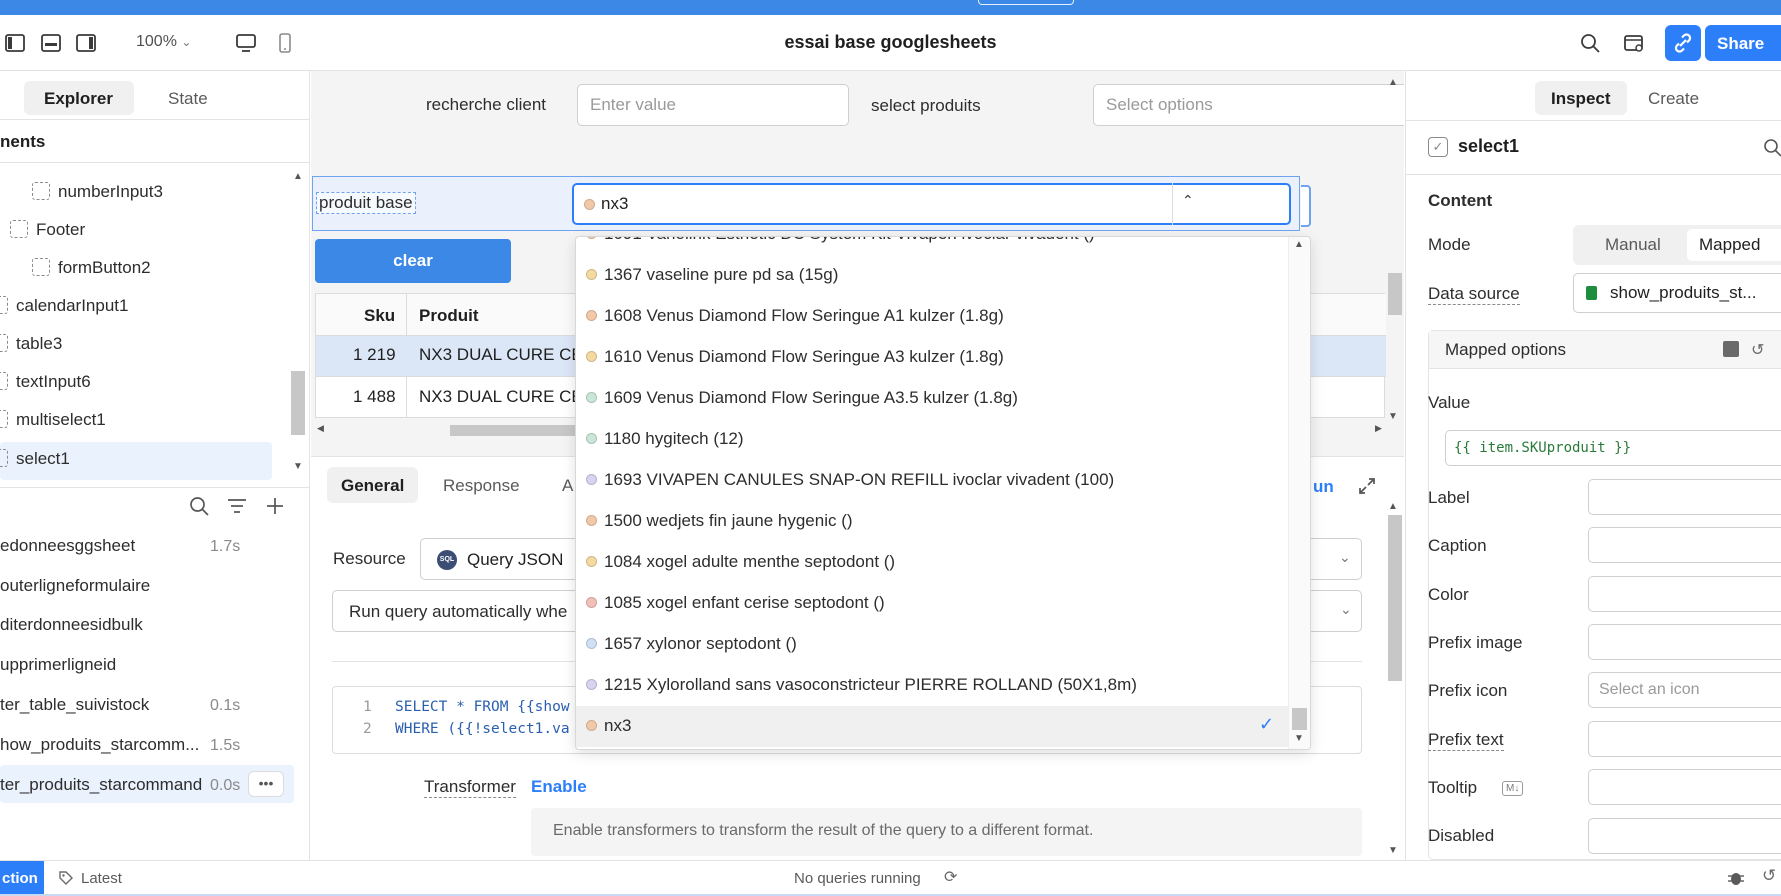 This screenshot has width=1781, height=896. Describe the element at coordinates (1684, 642) in the screenshot. I see `prefix-image-input` at that location.